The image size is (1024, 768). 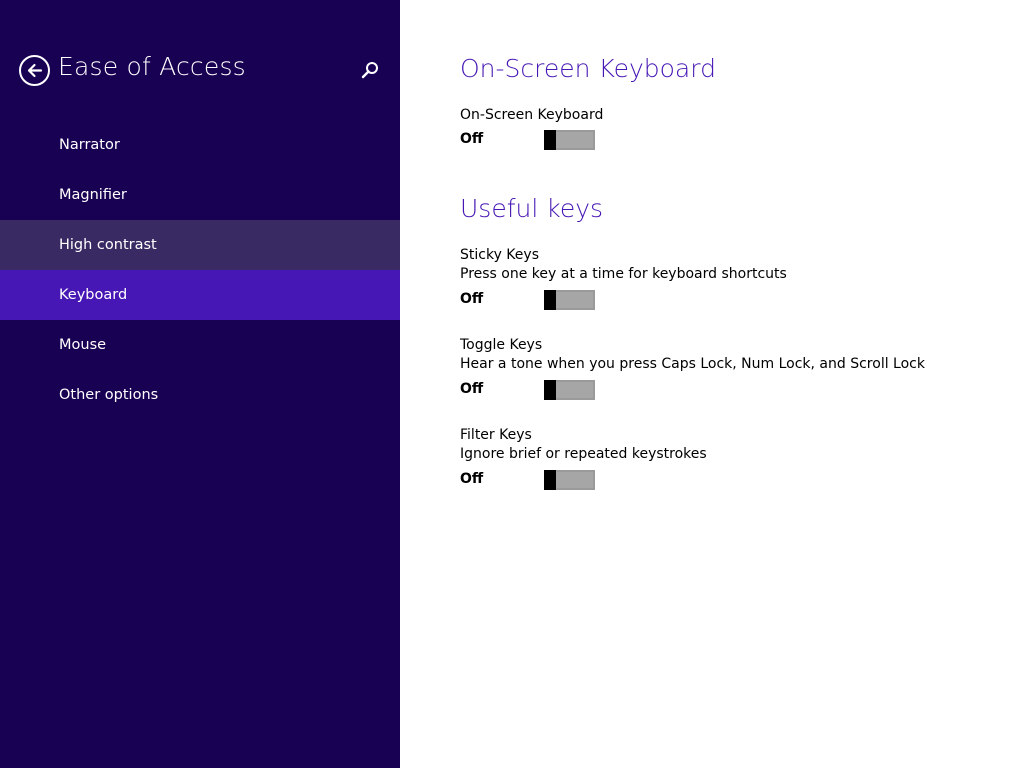 I want to click on filter-keys-toggle, so click(x=569, y=480).